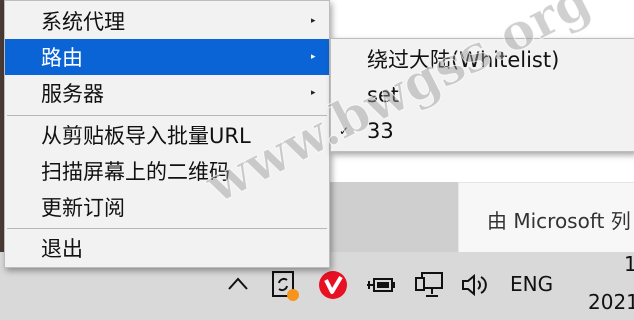  Describe the element at coordinates (238, 284) in the screenshot. I see `chevron-up-icon` at that location.